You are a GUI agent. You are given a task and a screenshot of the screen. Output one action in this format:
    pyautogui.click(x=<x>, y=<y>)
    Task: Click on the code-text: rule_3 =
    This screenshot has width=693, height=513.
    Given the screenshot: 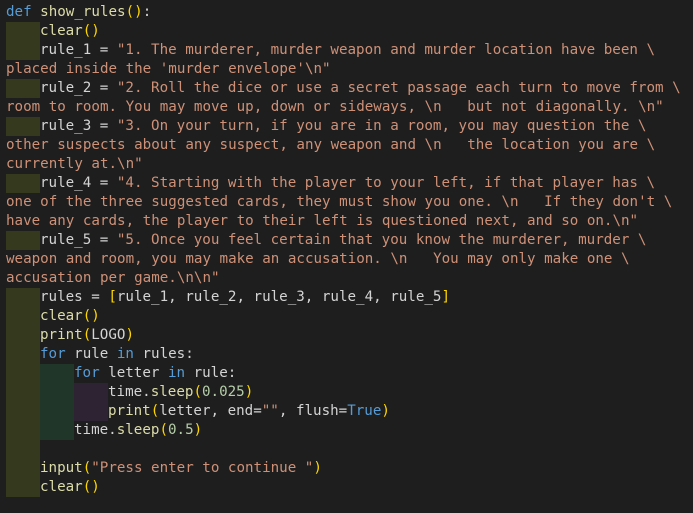 What is the action you would take?
    pyautogui.click(x=78, y=126)
    